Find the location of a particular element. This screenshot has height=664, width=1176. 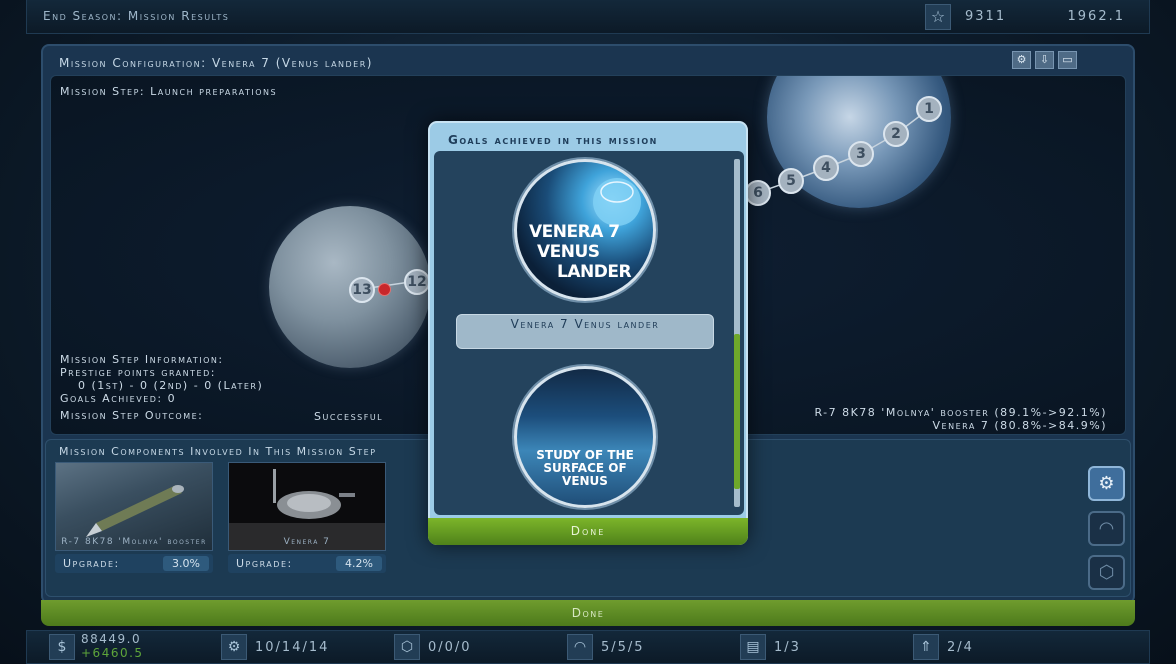

crew-button: ◠ is located at coordinates (1106, 528).